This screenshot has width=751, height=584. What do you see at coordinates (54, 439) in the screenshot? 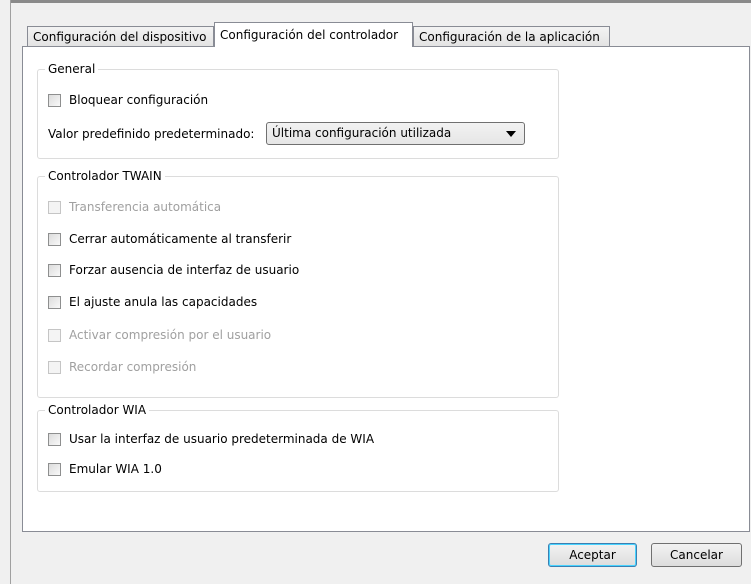
I see `wia-default-ui-checkbox` at bounding box center [54, 439].